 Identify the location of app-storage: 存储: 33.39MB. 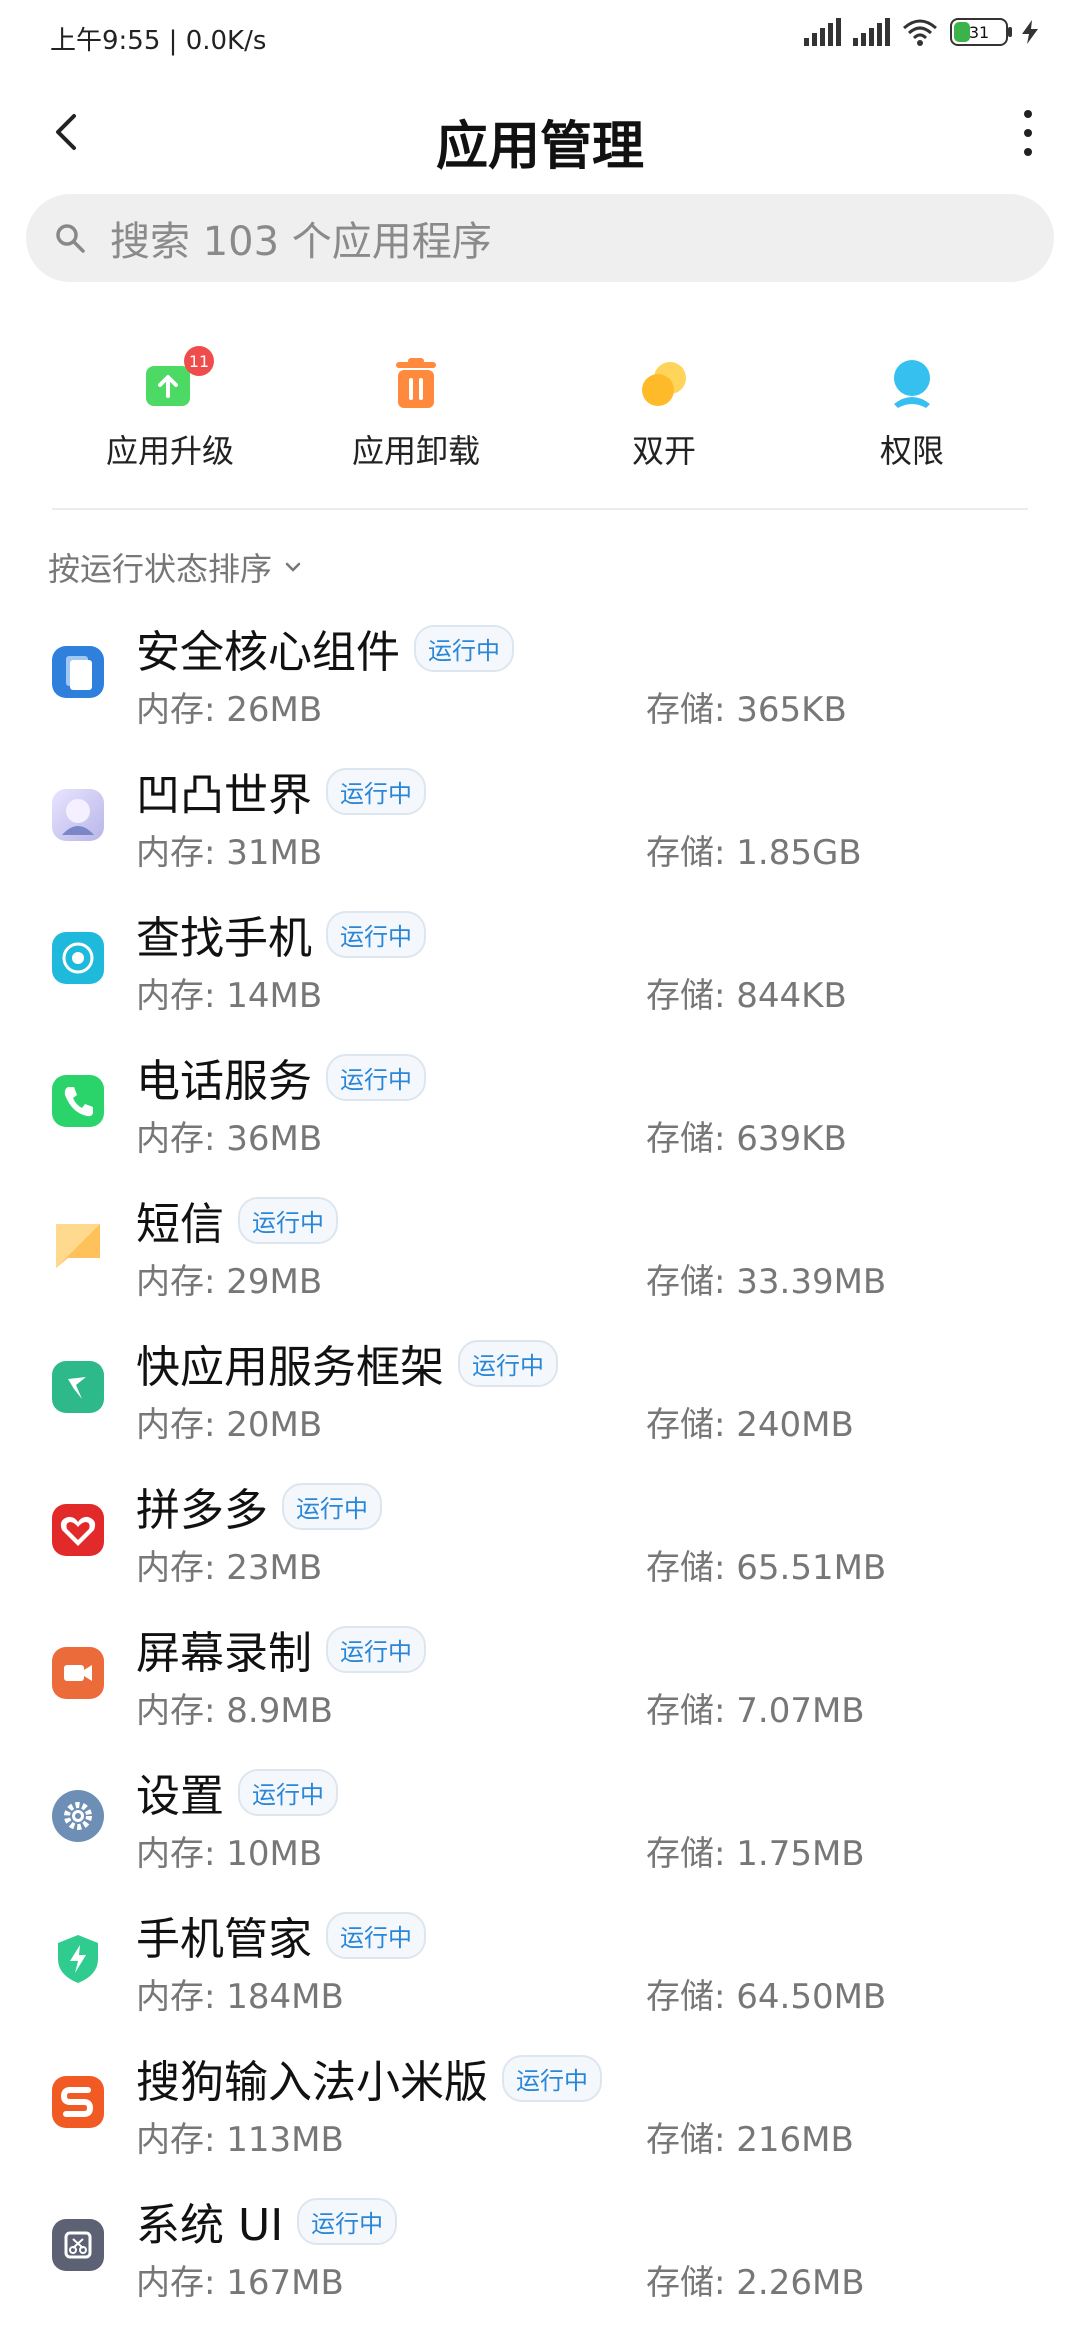
(766, 1282).